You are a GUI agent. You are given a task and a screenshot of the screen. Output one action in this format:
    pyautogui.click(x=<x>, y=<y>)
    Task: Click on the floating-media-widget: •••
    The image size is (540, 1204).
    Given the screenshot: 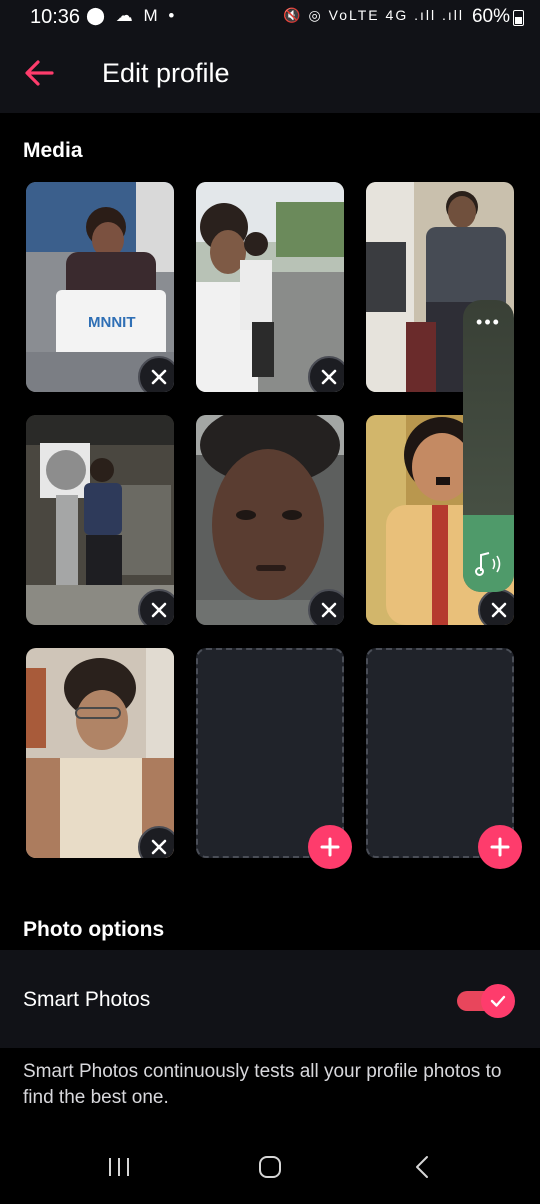 What is the action you would take?
    pyautogui.click(x=488, y=446)
    